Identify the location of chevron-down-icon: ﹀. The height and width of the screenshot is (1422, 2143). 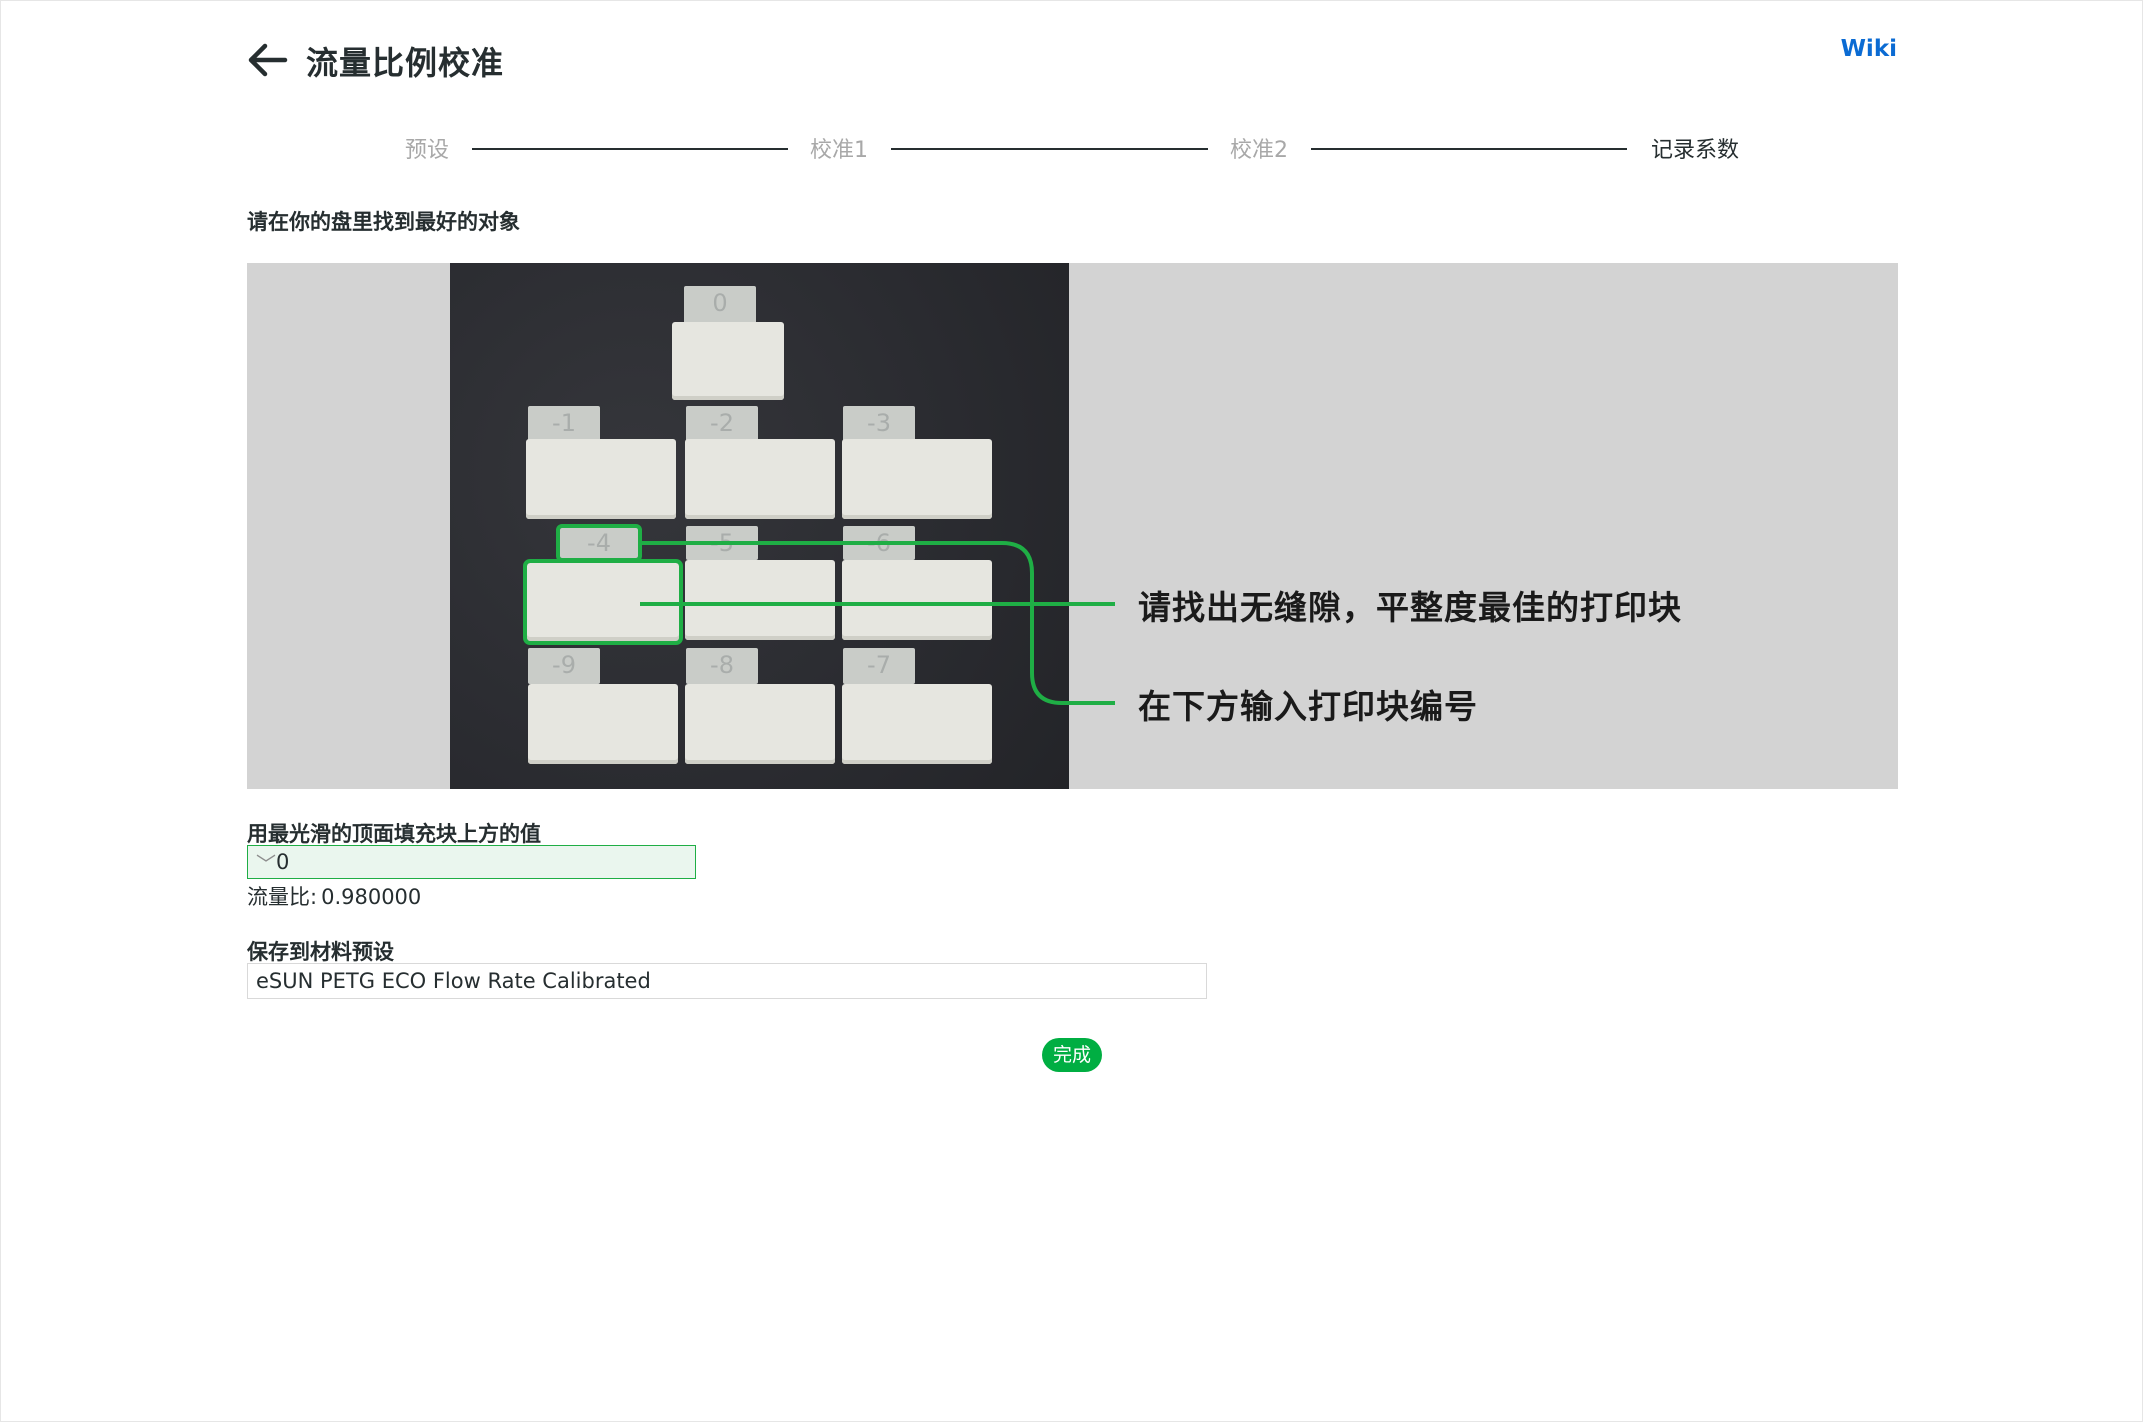
(266, 864).